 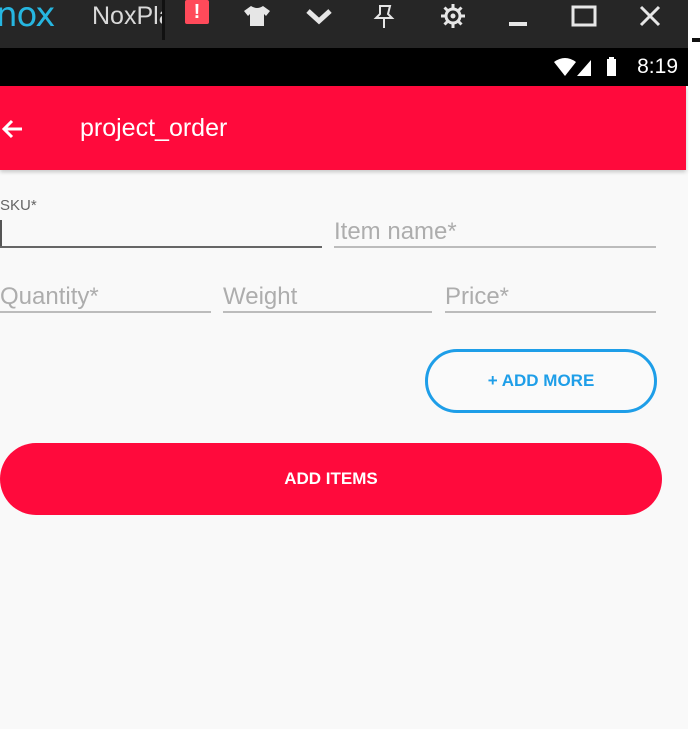 What do you see at coordinates (541, 381) in the screenshot?
I see `add-more-button: + ADD MORE` at bounding box center [541, 381].